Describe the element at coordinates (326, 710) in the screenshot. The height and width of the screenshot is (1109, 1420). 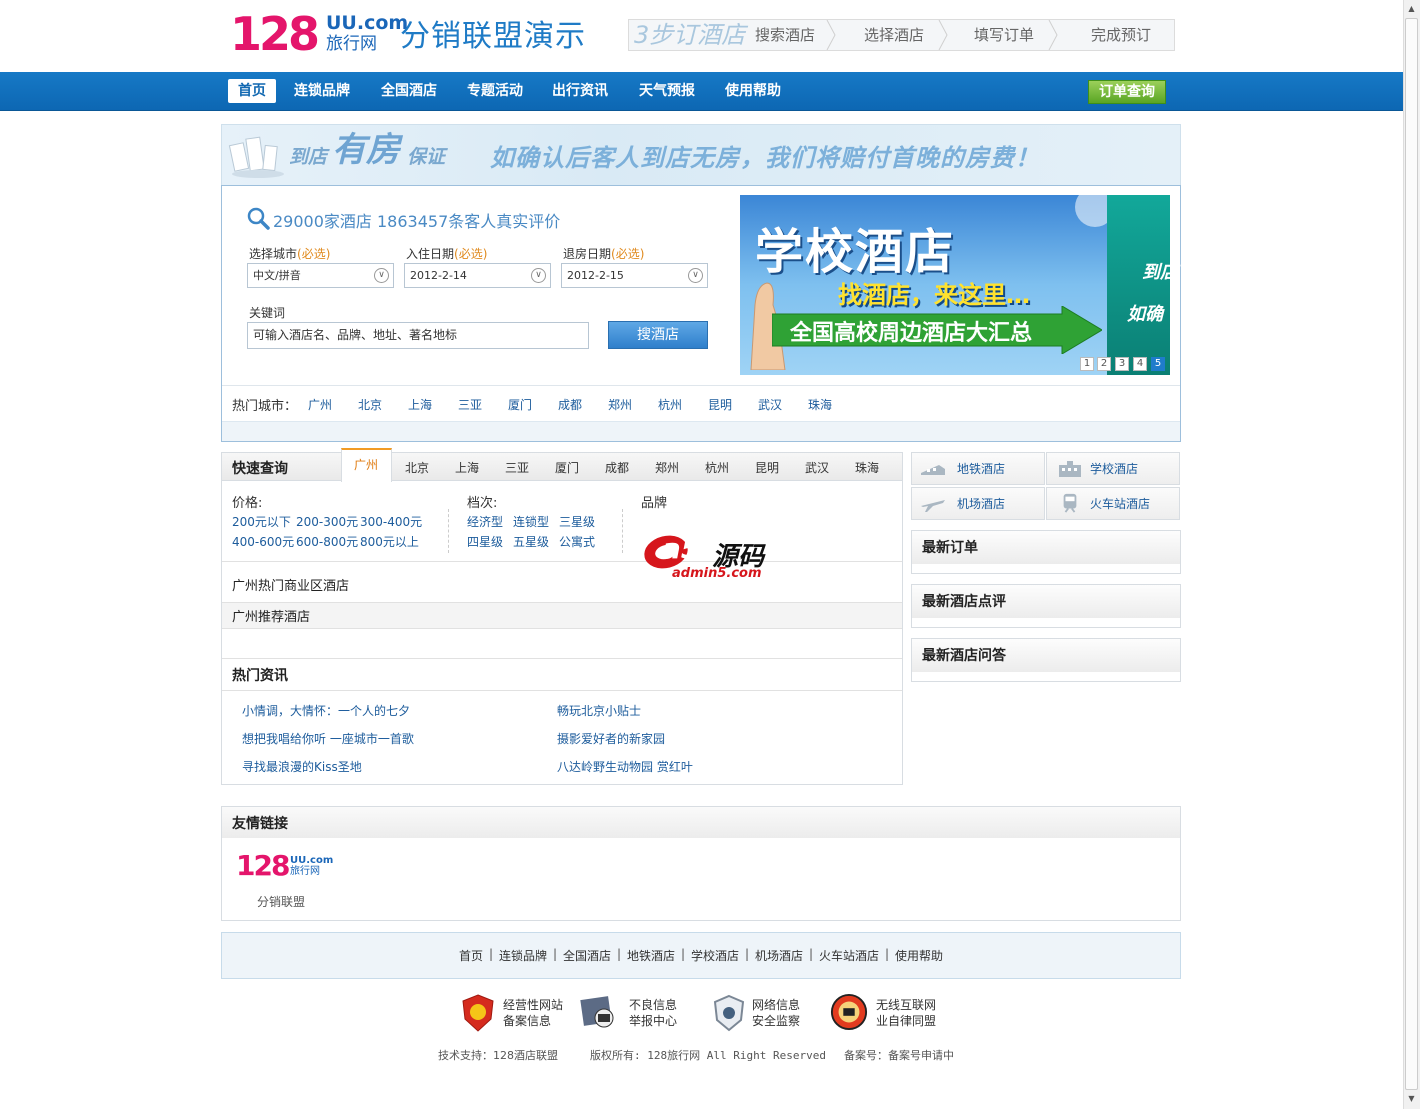
I see `news-link: 小情调，大情怀：一个人的七夕` at that location.